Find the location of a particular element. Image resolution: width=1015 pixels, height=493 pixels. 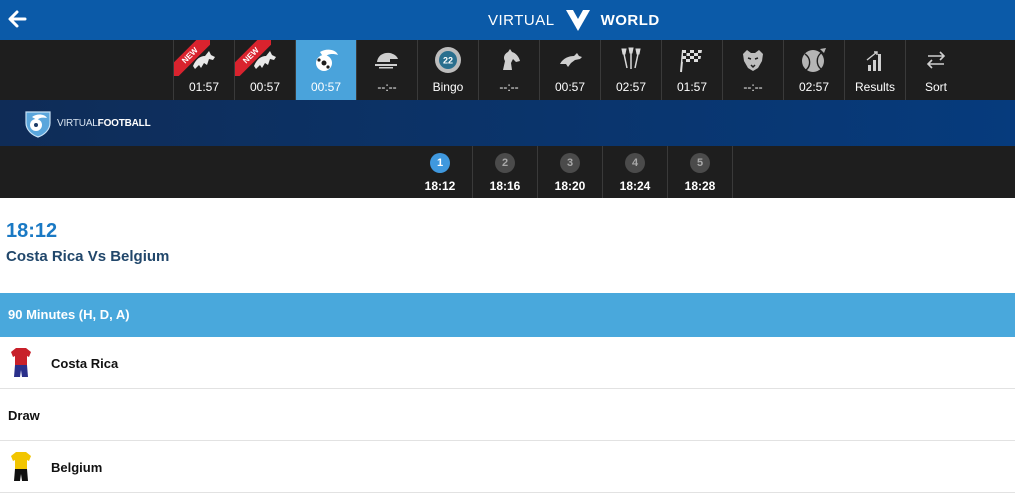

chequered-flag-icon is located at coordinates (691, 61).